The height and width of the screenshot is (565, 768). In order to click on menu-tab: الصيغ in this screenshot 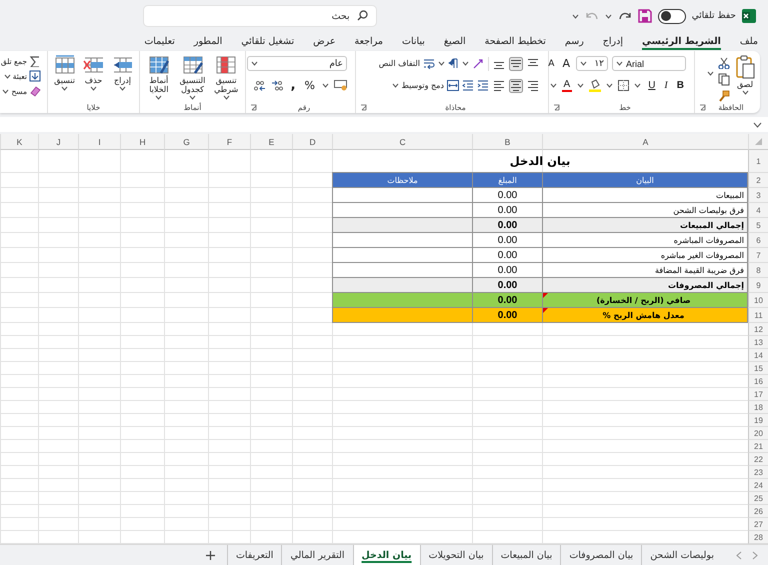, I will do `click(455, 43)`.